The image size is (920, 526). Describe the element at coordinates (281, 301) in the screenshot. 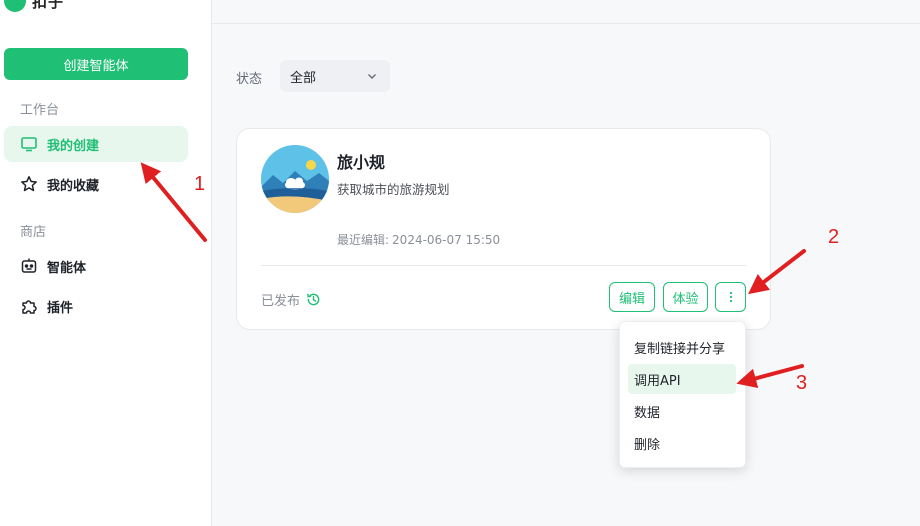

I see `publish-status-text: 已发布` at that location.